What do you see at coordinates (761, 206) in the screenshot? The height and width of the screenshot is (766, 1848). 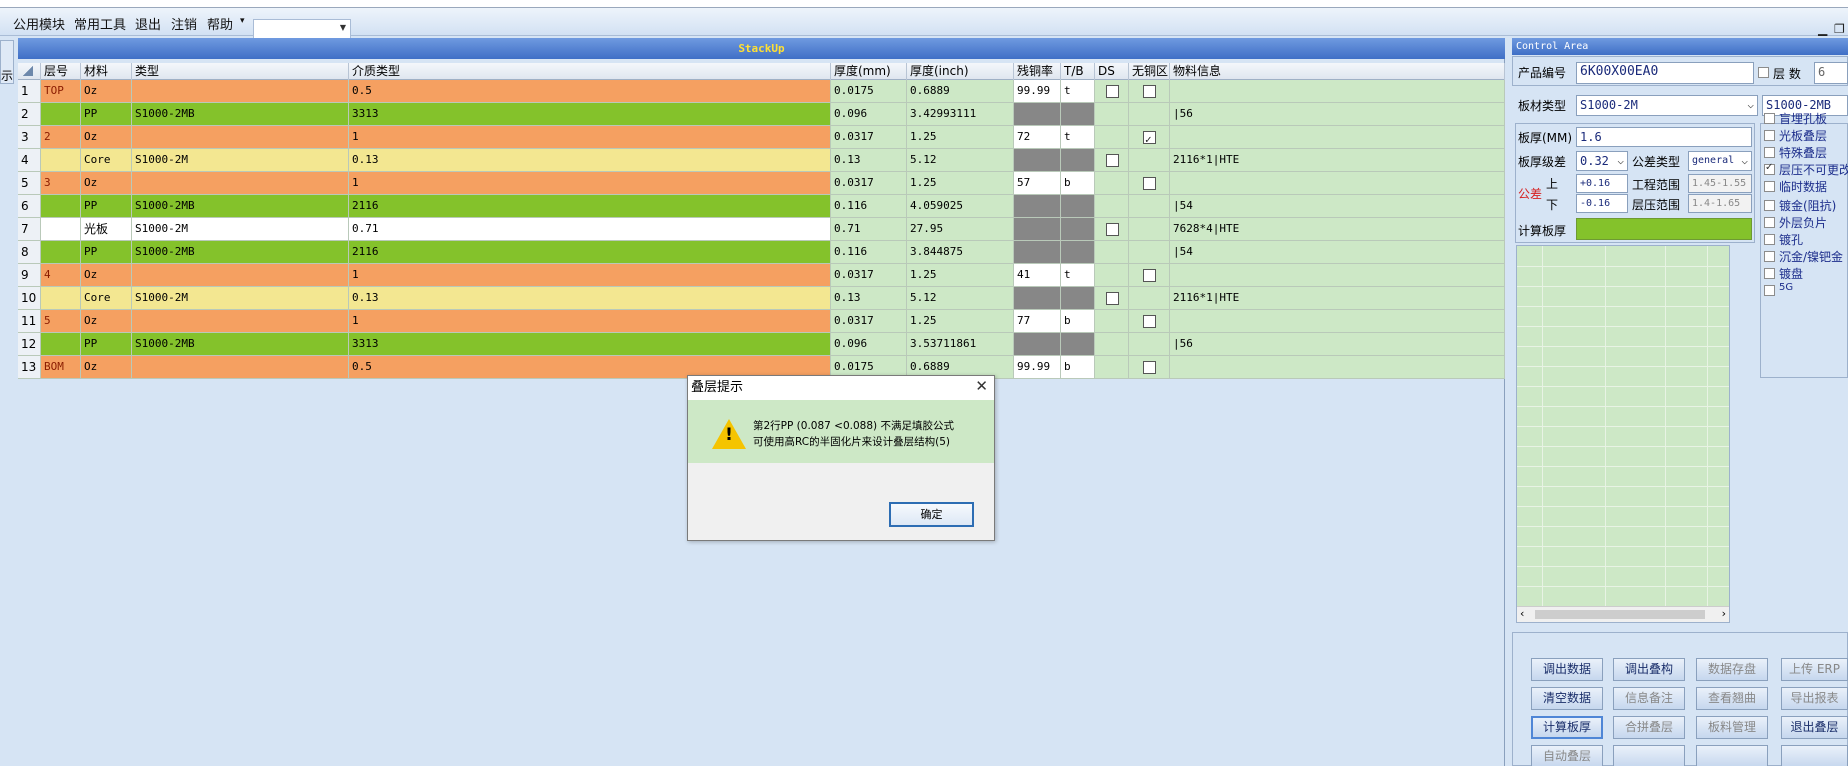 I see `table-row: 6 PP S1000-2MB 2116 0.116 4.059025 |54` at bounding box center [761, 206].